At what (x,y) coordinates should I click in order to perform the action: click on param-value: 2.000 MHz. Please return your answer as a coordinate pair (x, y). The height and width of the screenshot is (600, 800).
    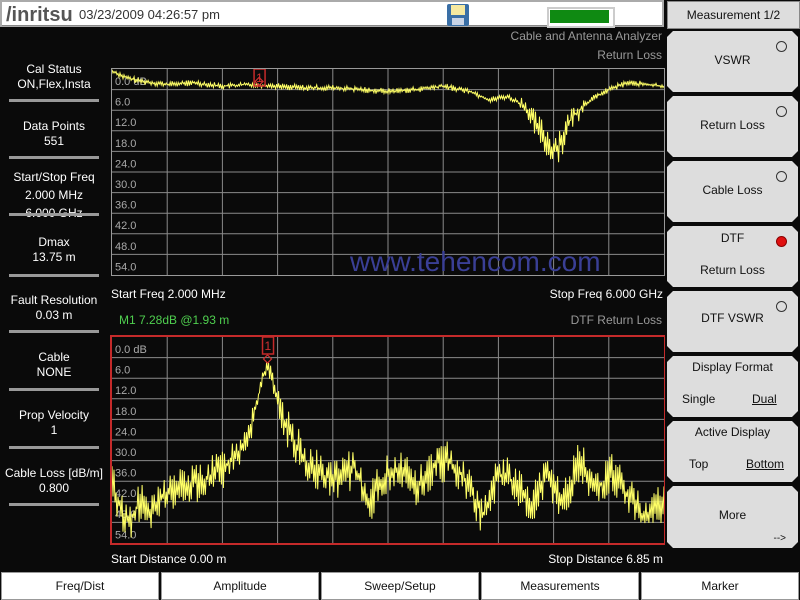
    Looking at the image, I should click on (54, 195).